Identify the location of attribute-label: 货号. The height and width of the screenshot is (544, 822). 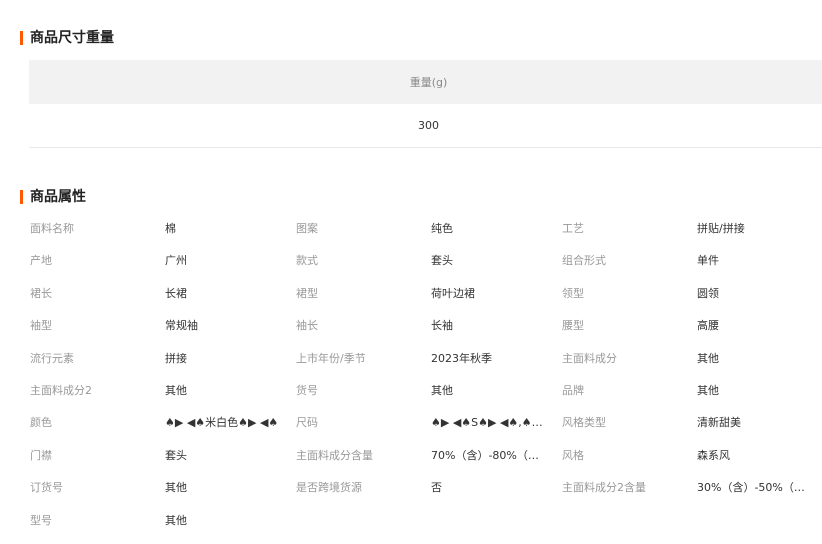
(307, 390).